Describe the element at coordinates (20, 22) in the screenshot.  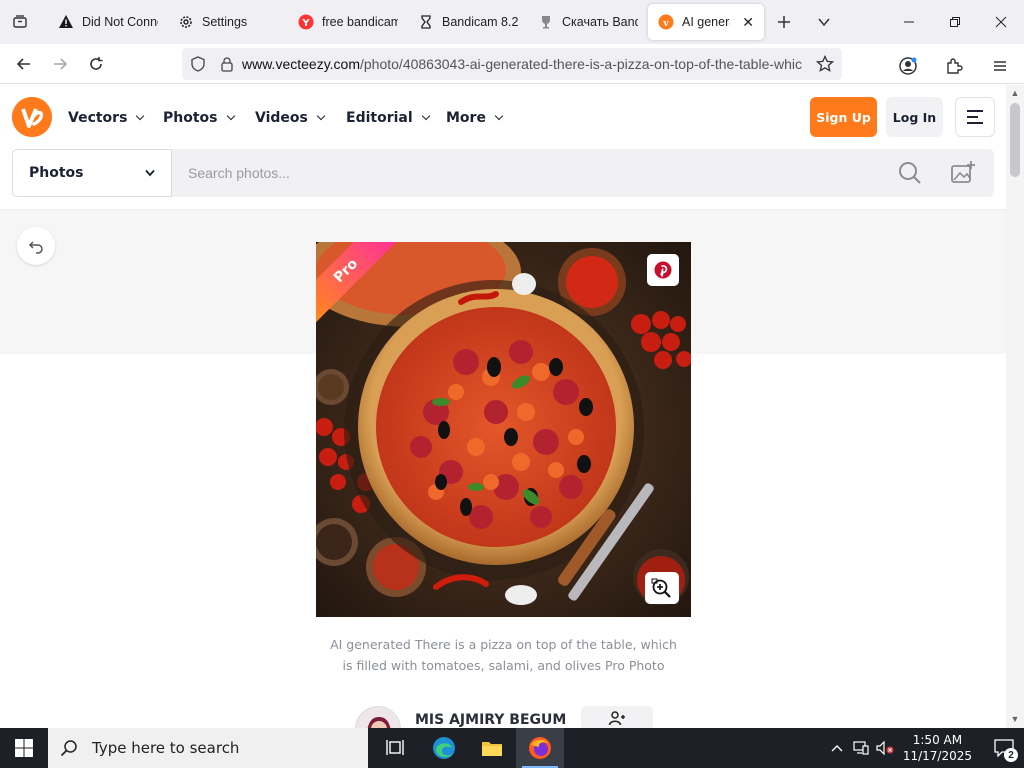
I see `tab-list-button` at that location.